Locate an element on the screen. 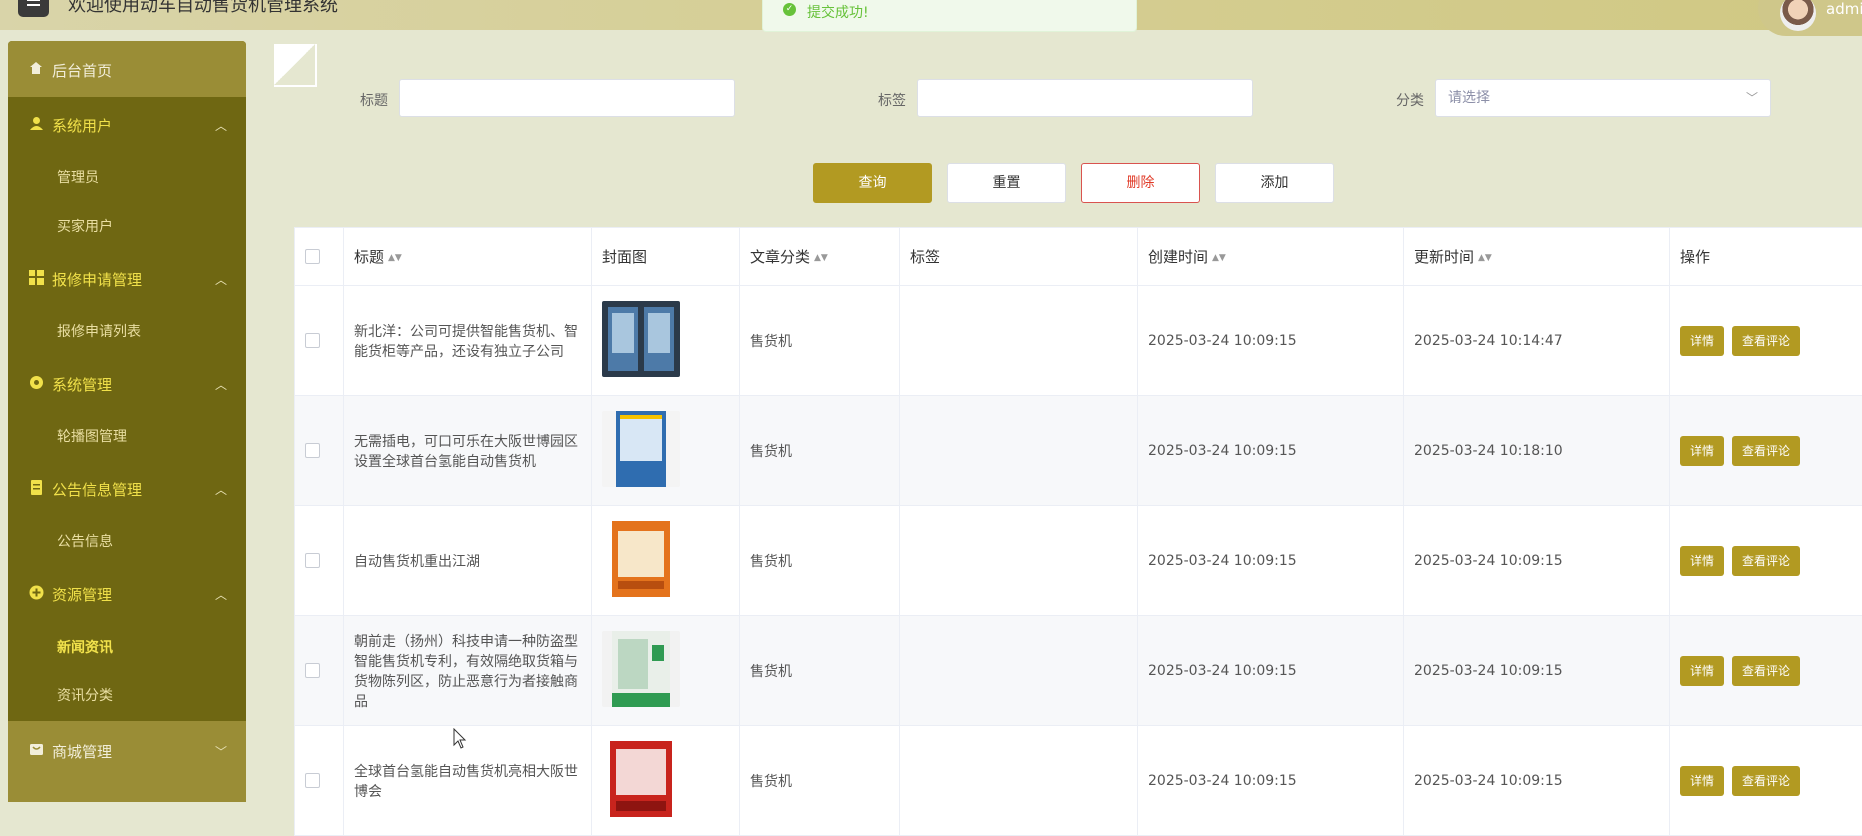 The width and height of the screenshot is (1862, 836). search-button: 查询 is located at coordinates (872, 183).